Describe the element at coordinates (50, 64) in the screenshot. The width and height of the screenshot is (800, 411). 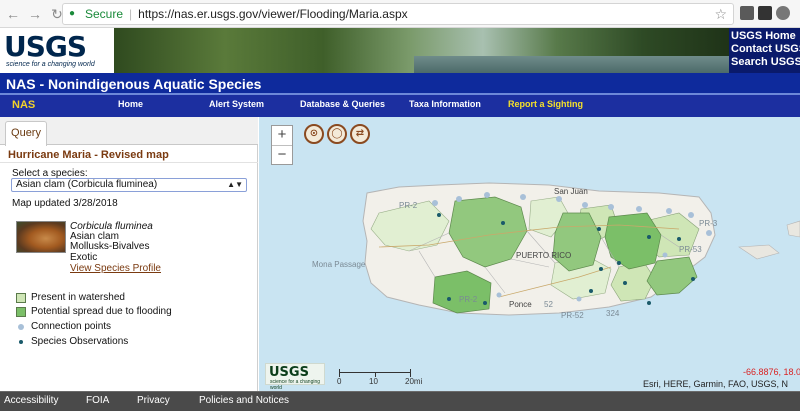
I see `usgs-tagline: science for a changing world` at that location.